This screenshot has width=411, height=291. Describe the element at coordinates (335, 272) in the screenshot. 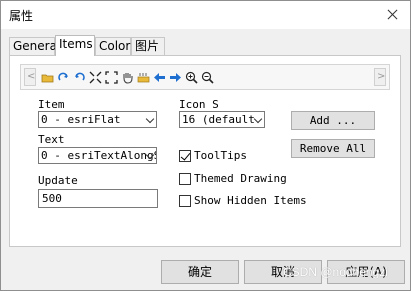

I see `watermark: CSDN @nodhengzi` at that location.